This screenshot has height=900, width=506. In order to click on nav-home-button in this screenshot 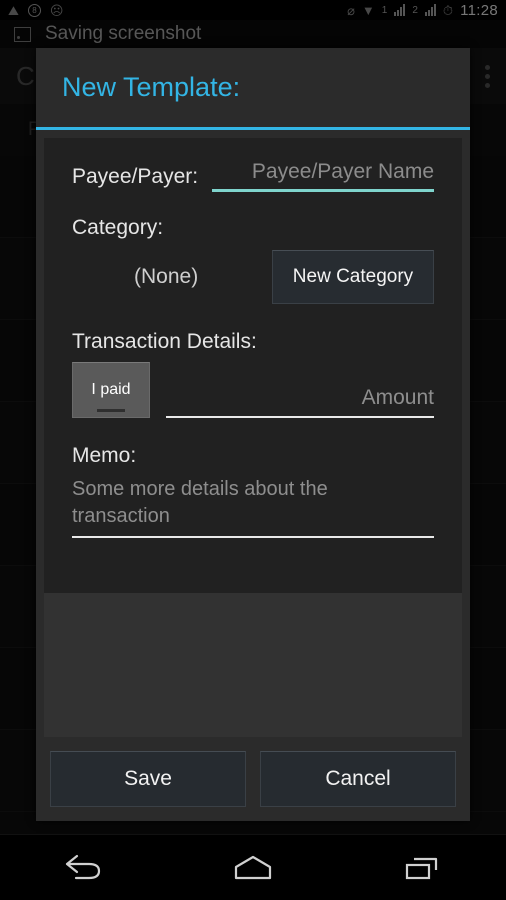, I will do `click(253, 867)`.